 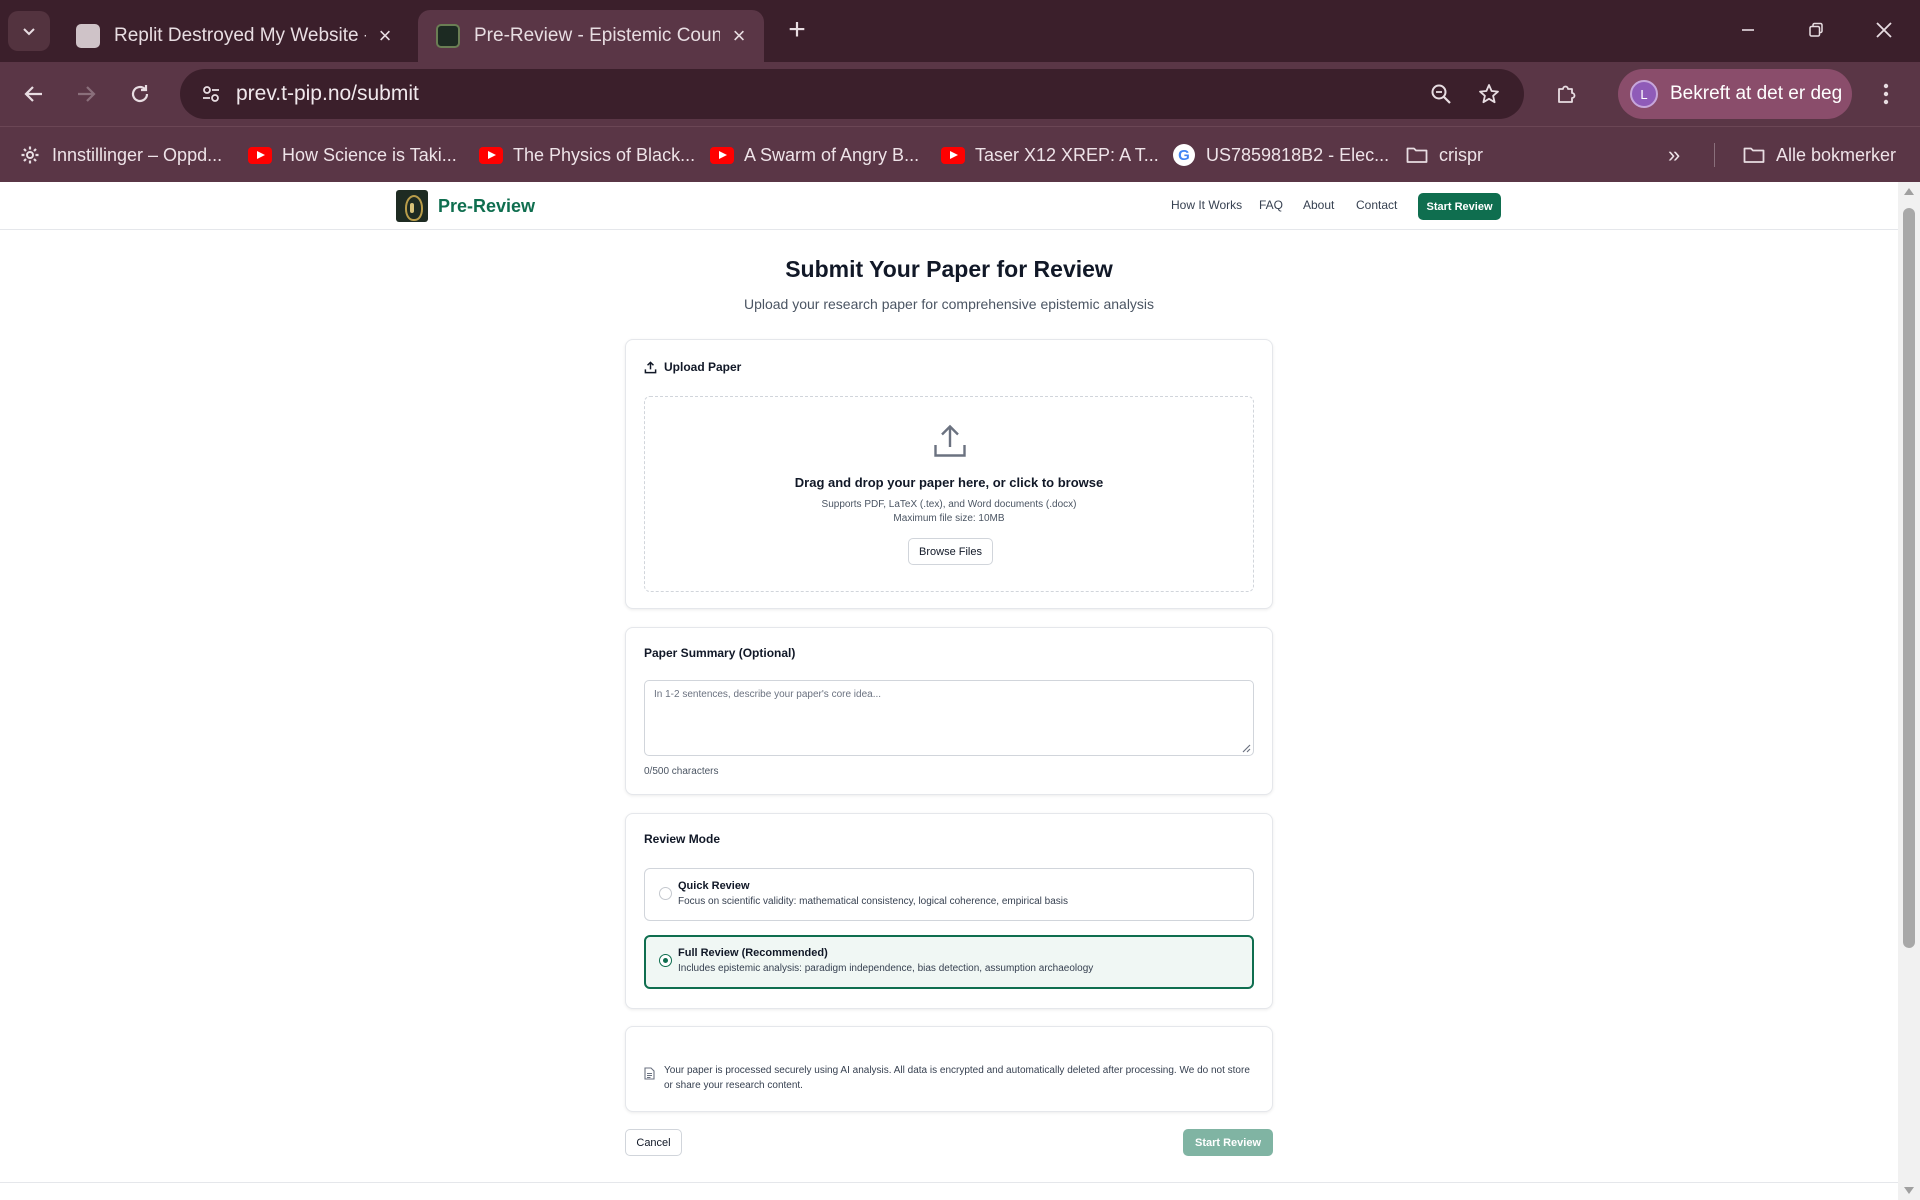 I want to click on footer-divider, so click(x=949, y=1182).